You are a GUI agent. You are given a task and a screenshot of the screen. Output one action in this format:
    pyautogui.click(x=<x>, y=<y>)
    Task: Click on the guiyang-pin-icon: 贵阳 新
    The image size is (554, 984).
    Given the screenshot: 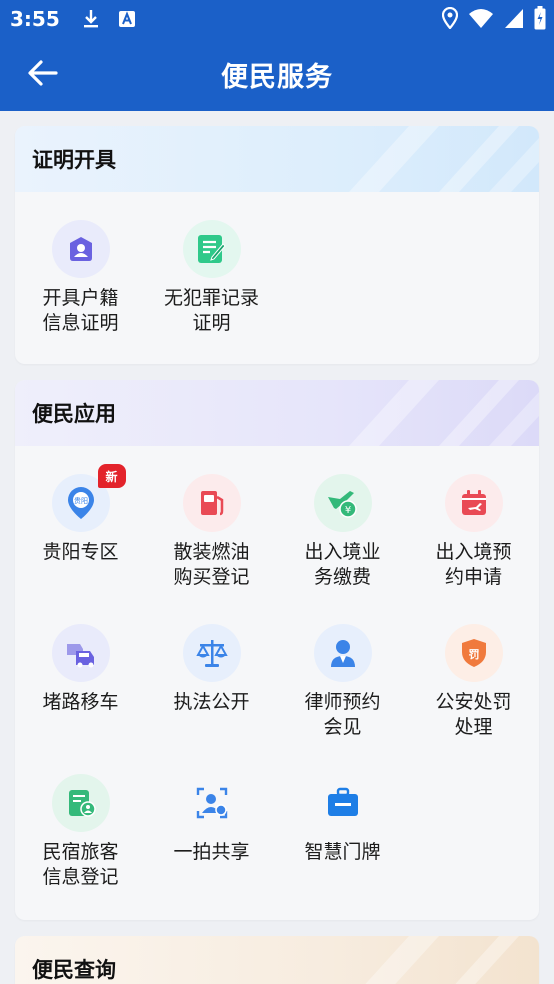 What is the action you would take?
    pyautogui.click(x=88, y=498)
    